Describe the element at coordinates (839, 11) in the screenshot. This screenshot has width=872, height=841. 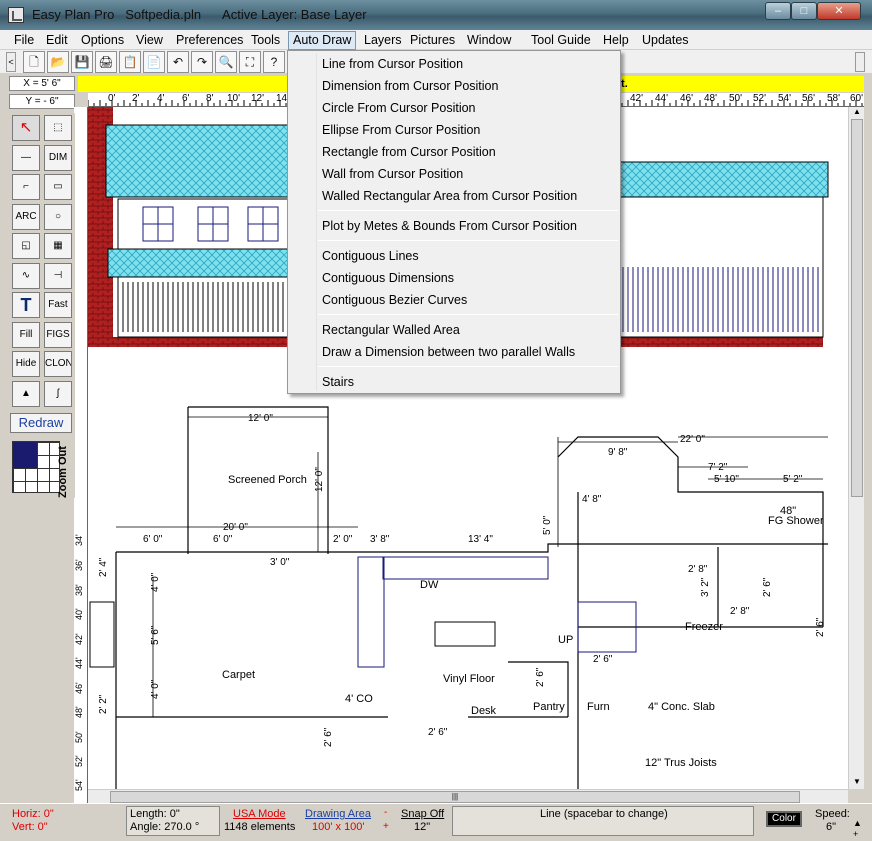
I see `close-button: ✕` at that location.